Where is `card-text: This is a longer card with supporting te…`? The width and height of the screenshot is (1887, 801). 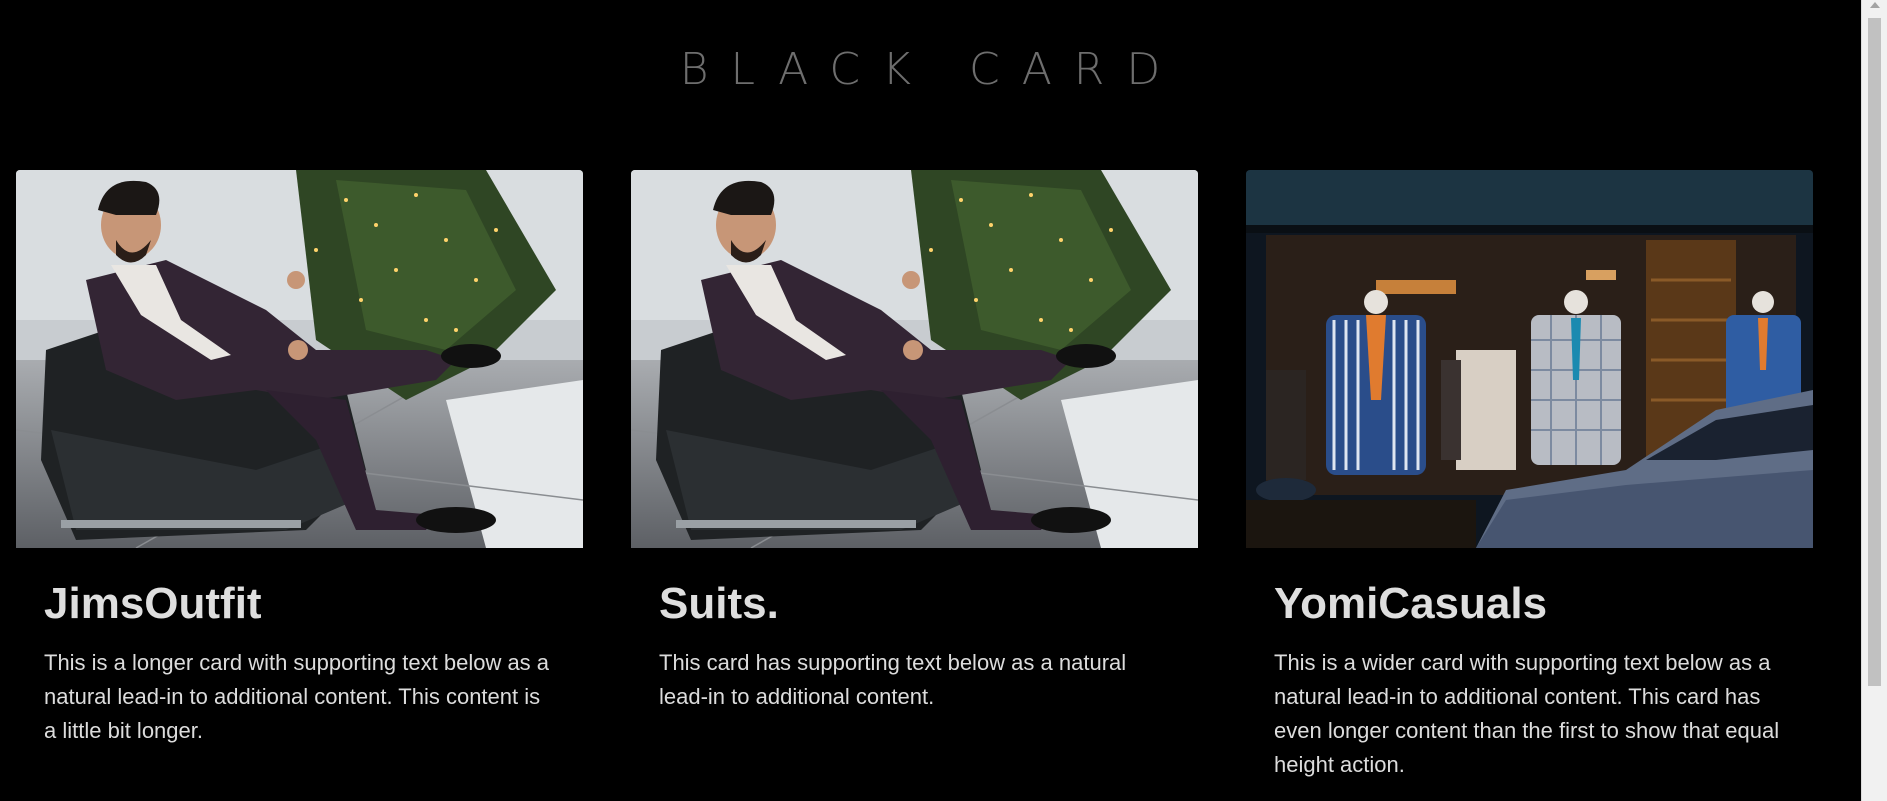 card-text: This is a longer card with supporting te… is located at coordinates (297, 696).